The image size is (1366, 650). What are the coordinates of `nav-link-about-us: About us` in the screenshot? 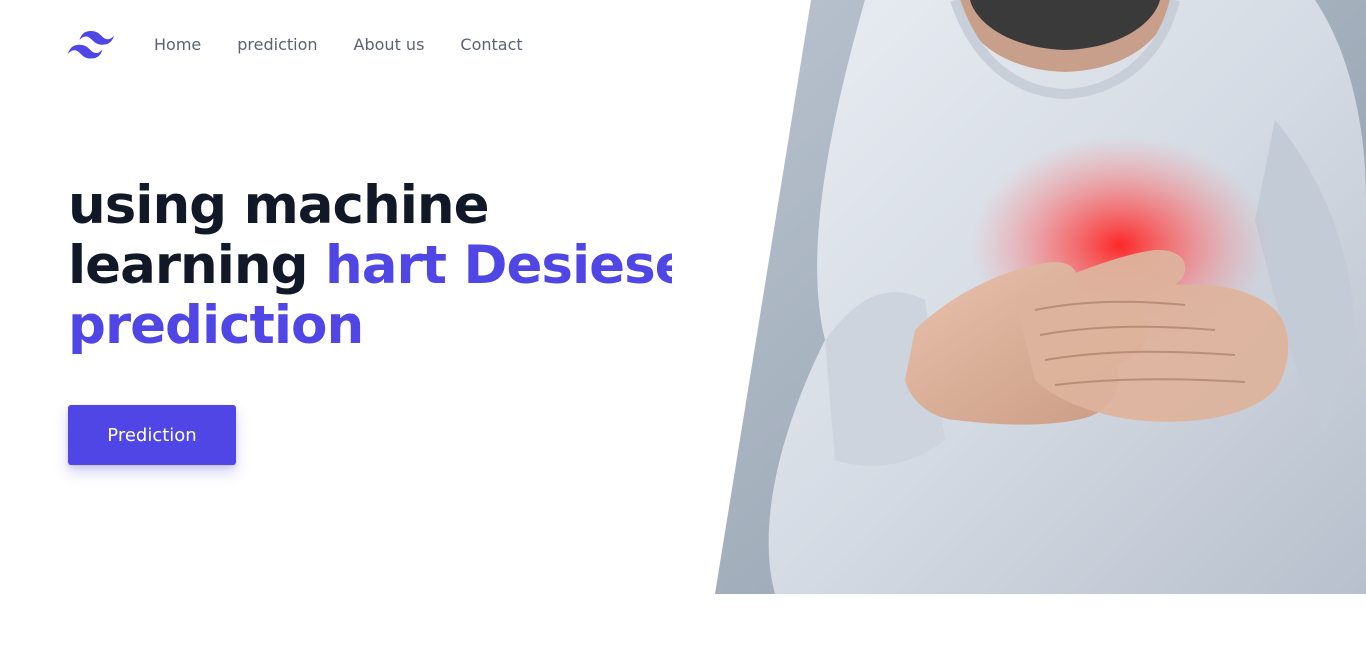 It's located at (389, 45).